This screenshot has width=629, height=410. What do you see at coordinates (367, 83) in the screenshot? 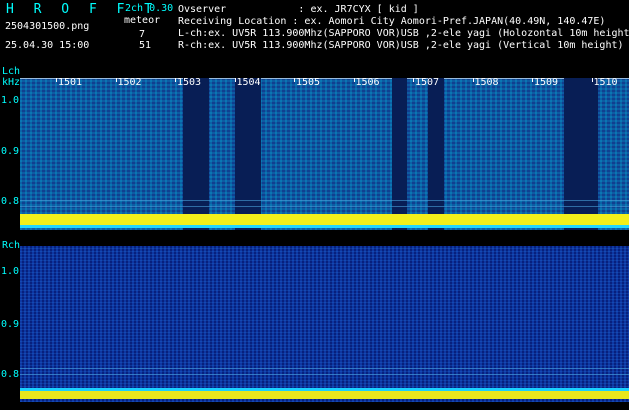
I see `minute-label: 1506` at bounding box center [367, 83].